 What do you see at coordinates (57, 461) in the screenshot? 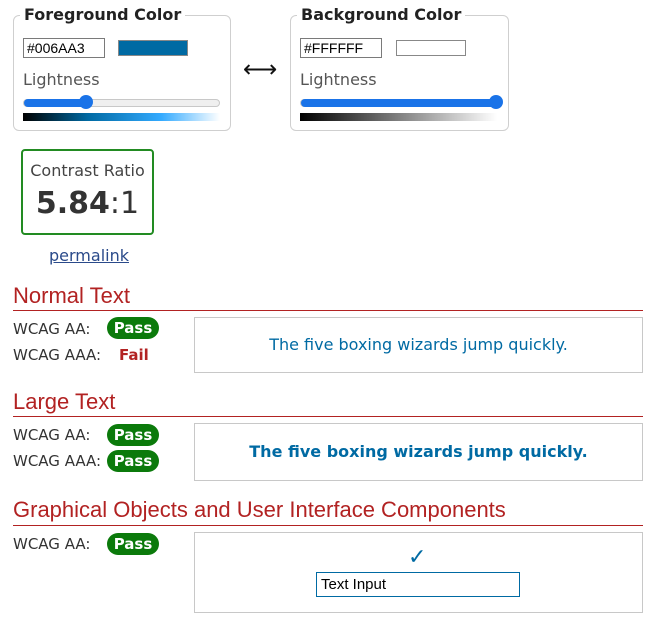
I see `large-aaa-label: WCAG AAA:` at bounding box center [57, 461].